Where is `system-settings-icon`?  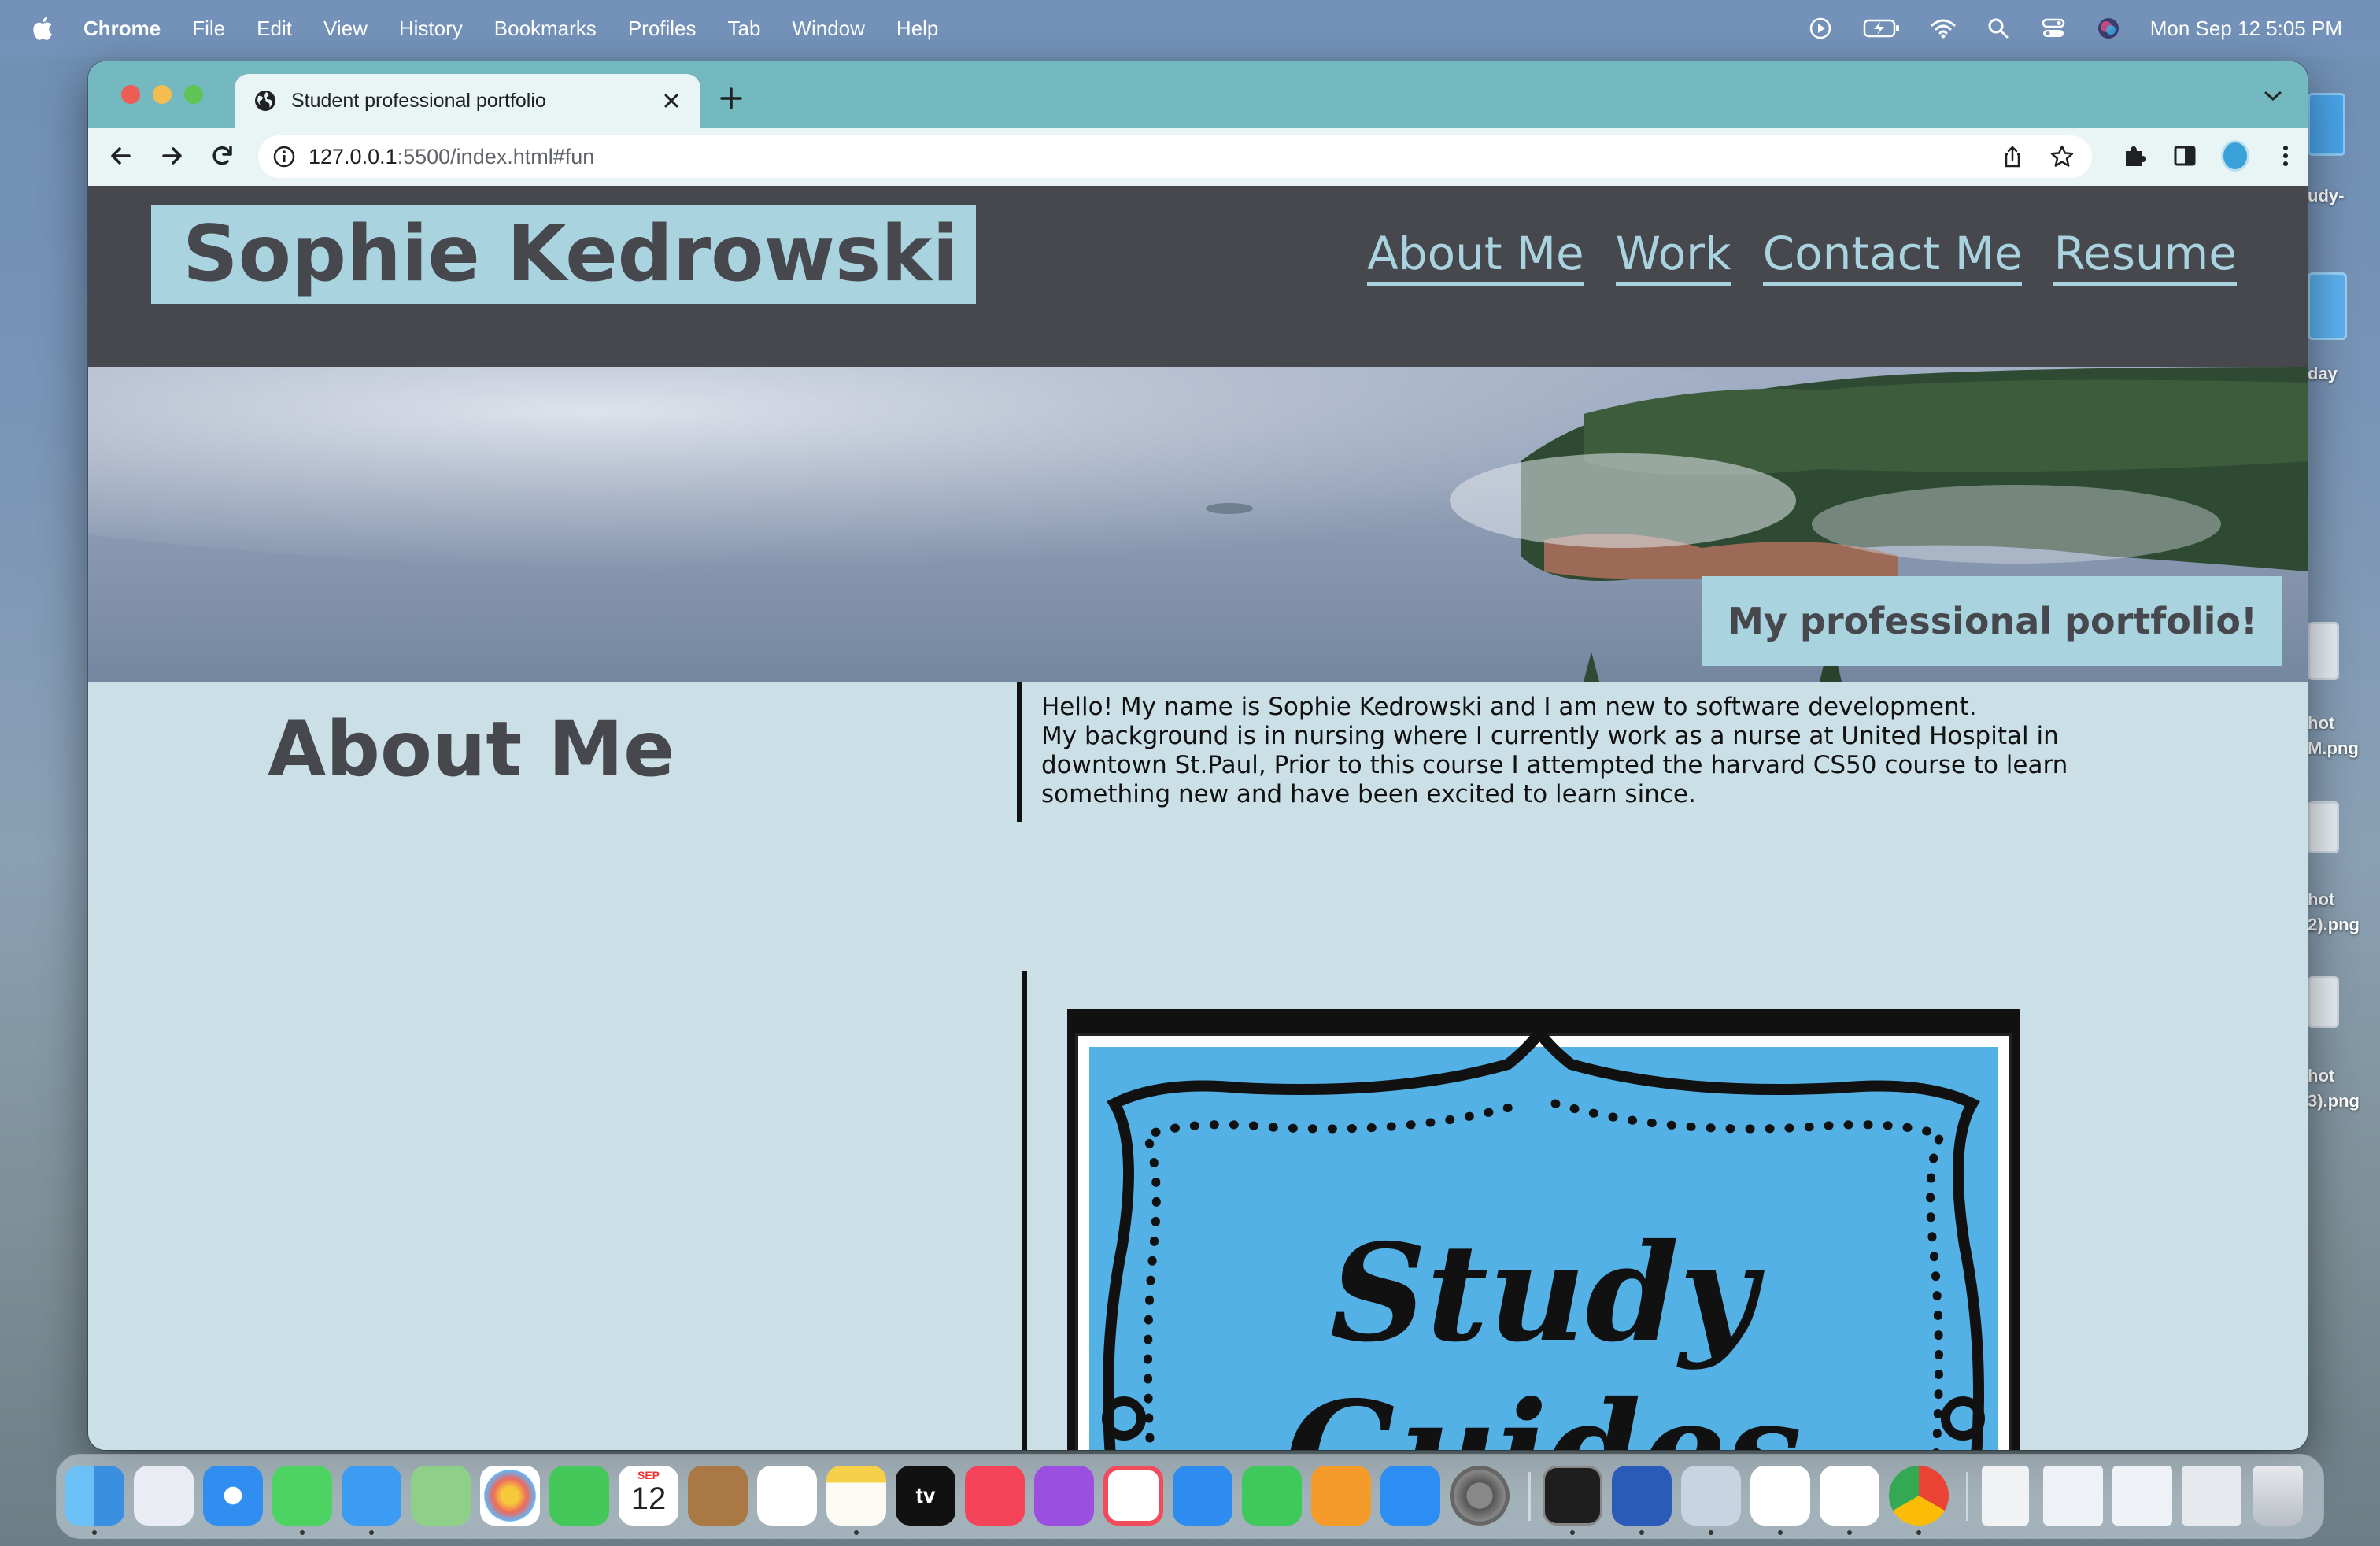 system-settings-icon is located at coordinates (1480, 1496).